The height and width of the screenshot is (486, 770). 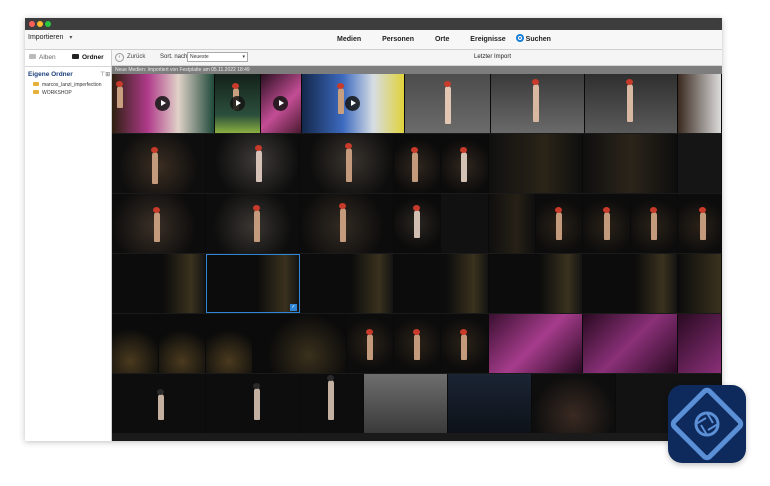 I want to click on tab-places: Orte, so click(x=442, y=39).